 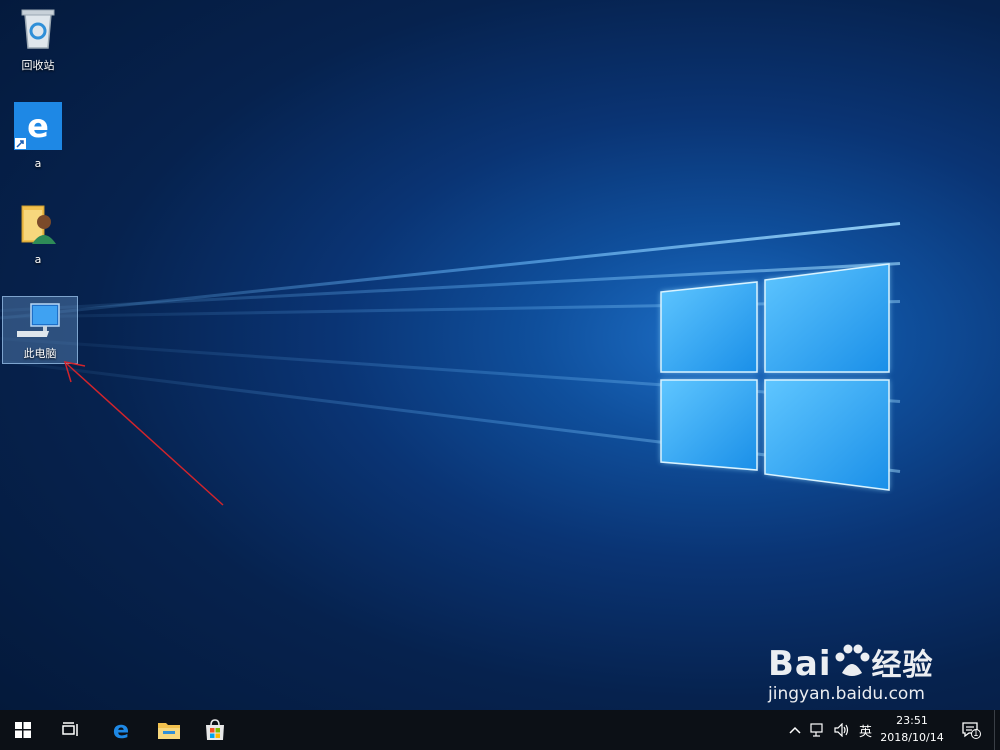 I want to click on start-button, so click(x=23, y=730).